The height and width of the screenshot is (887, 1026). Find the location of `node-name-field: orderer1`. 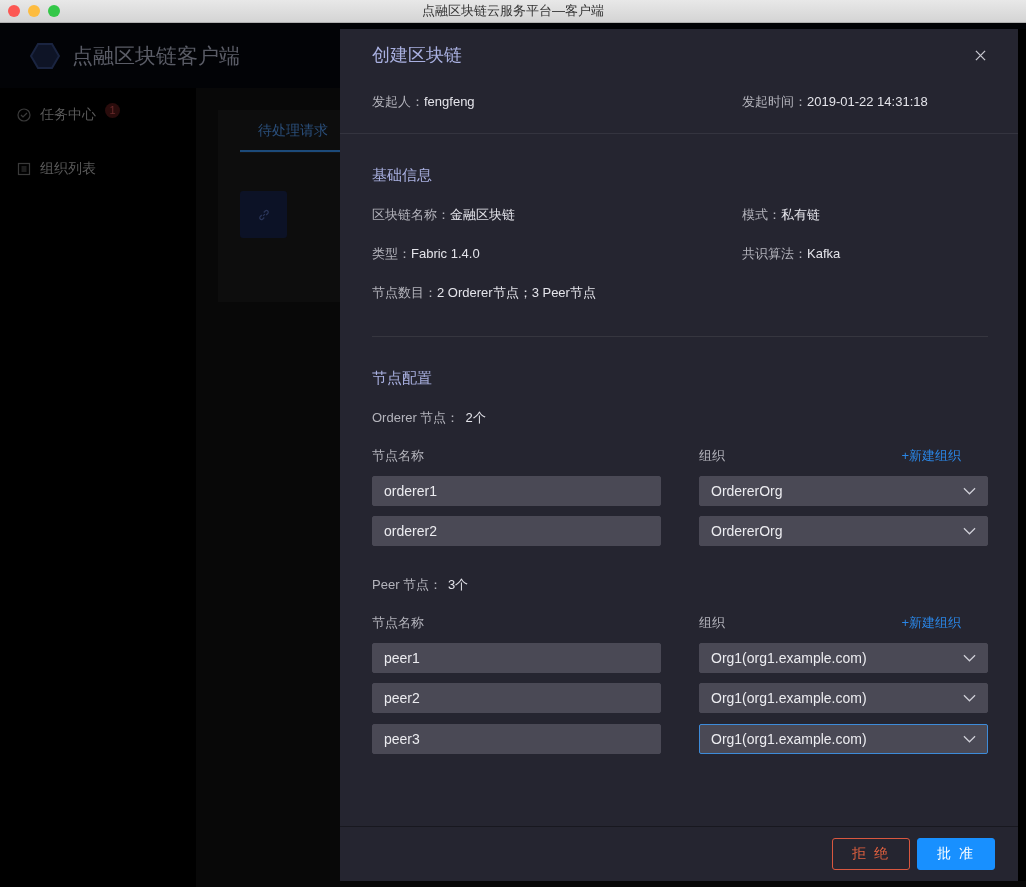

node-name-field: orderer1 is located at coordinates (516, 491).